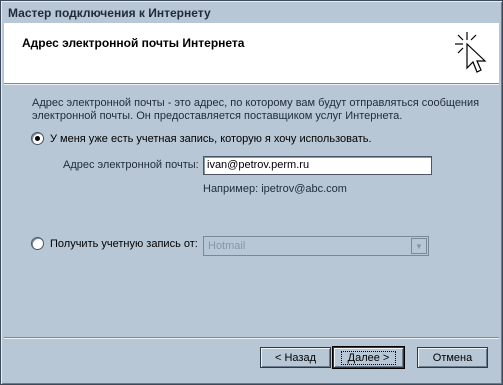 The image size is (503, 385). I want to click on new-account-radio: Получить учетную запись от:, so click(114, 243).